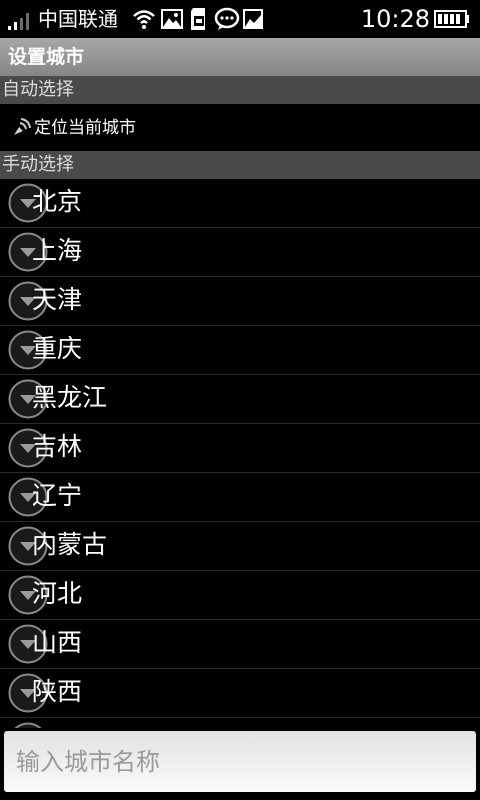  Describe the element at coordinates (18, 21) in the screenshot. I see `signal-icon` at that location.